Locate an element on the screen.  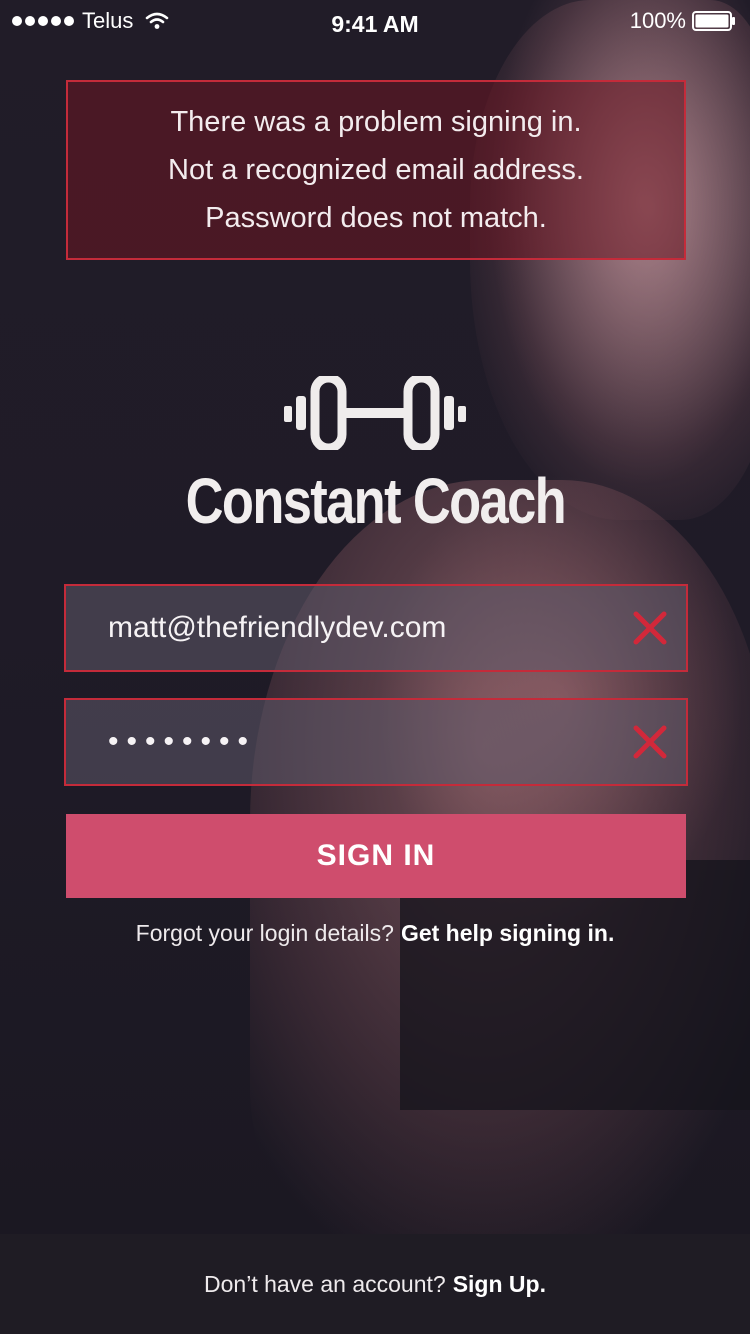
email-field is located at coordinates (376, 628).